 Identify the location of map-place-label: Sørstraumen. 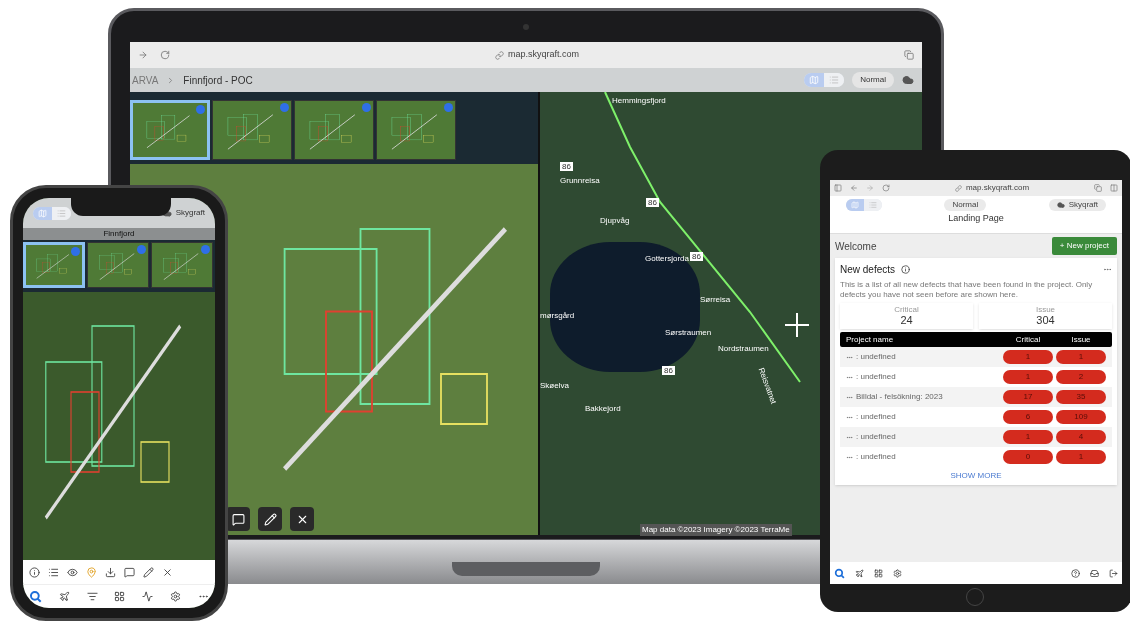
(688, 333).